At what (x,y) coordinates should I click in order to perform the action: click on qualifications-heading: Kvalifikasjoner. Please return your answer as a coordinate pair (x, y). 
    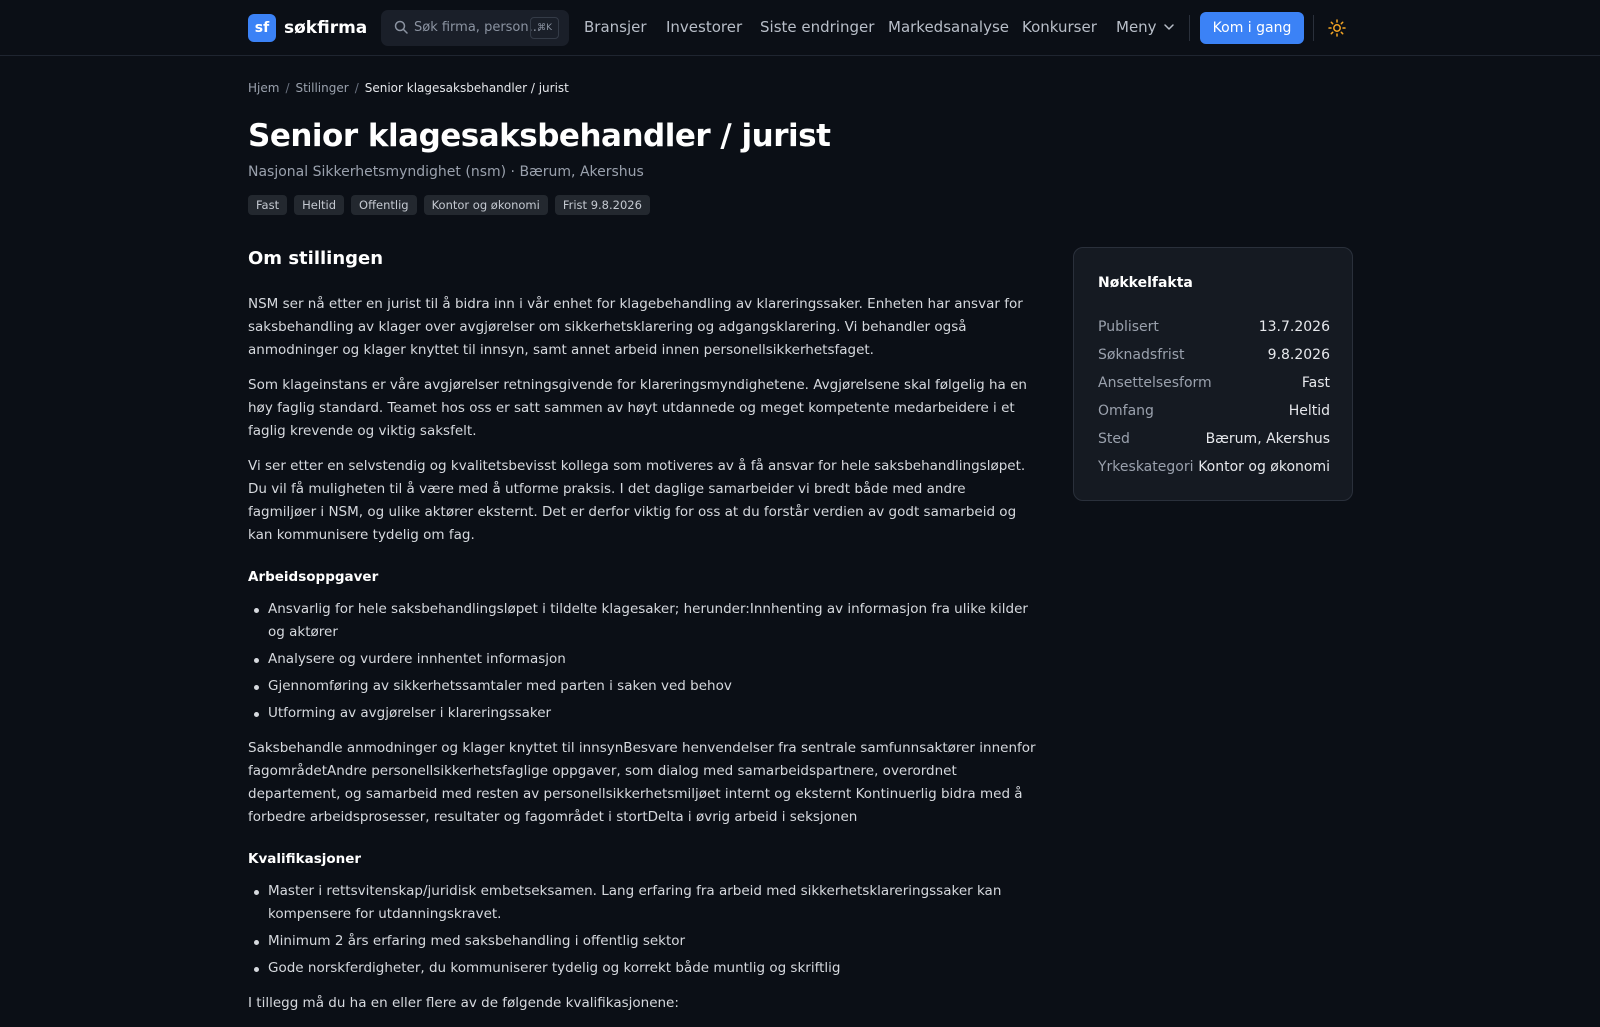
    Looking at the image, I should click on (305, 859).